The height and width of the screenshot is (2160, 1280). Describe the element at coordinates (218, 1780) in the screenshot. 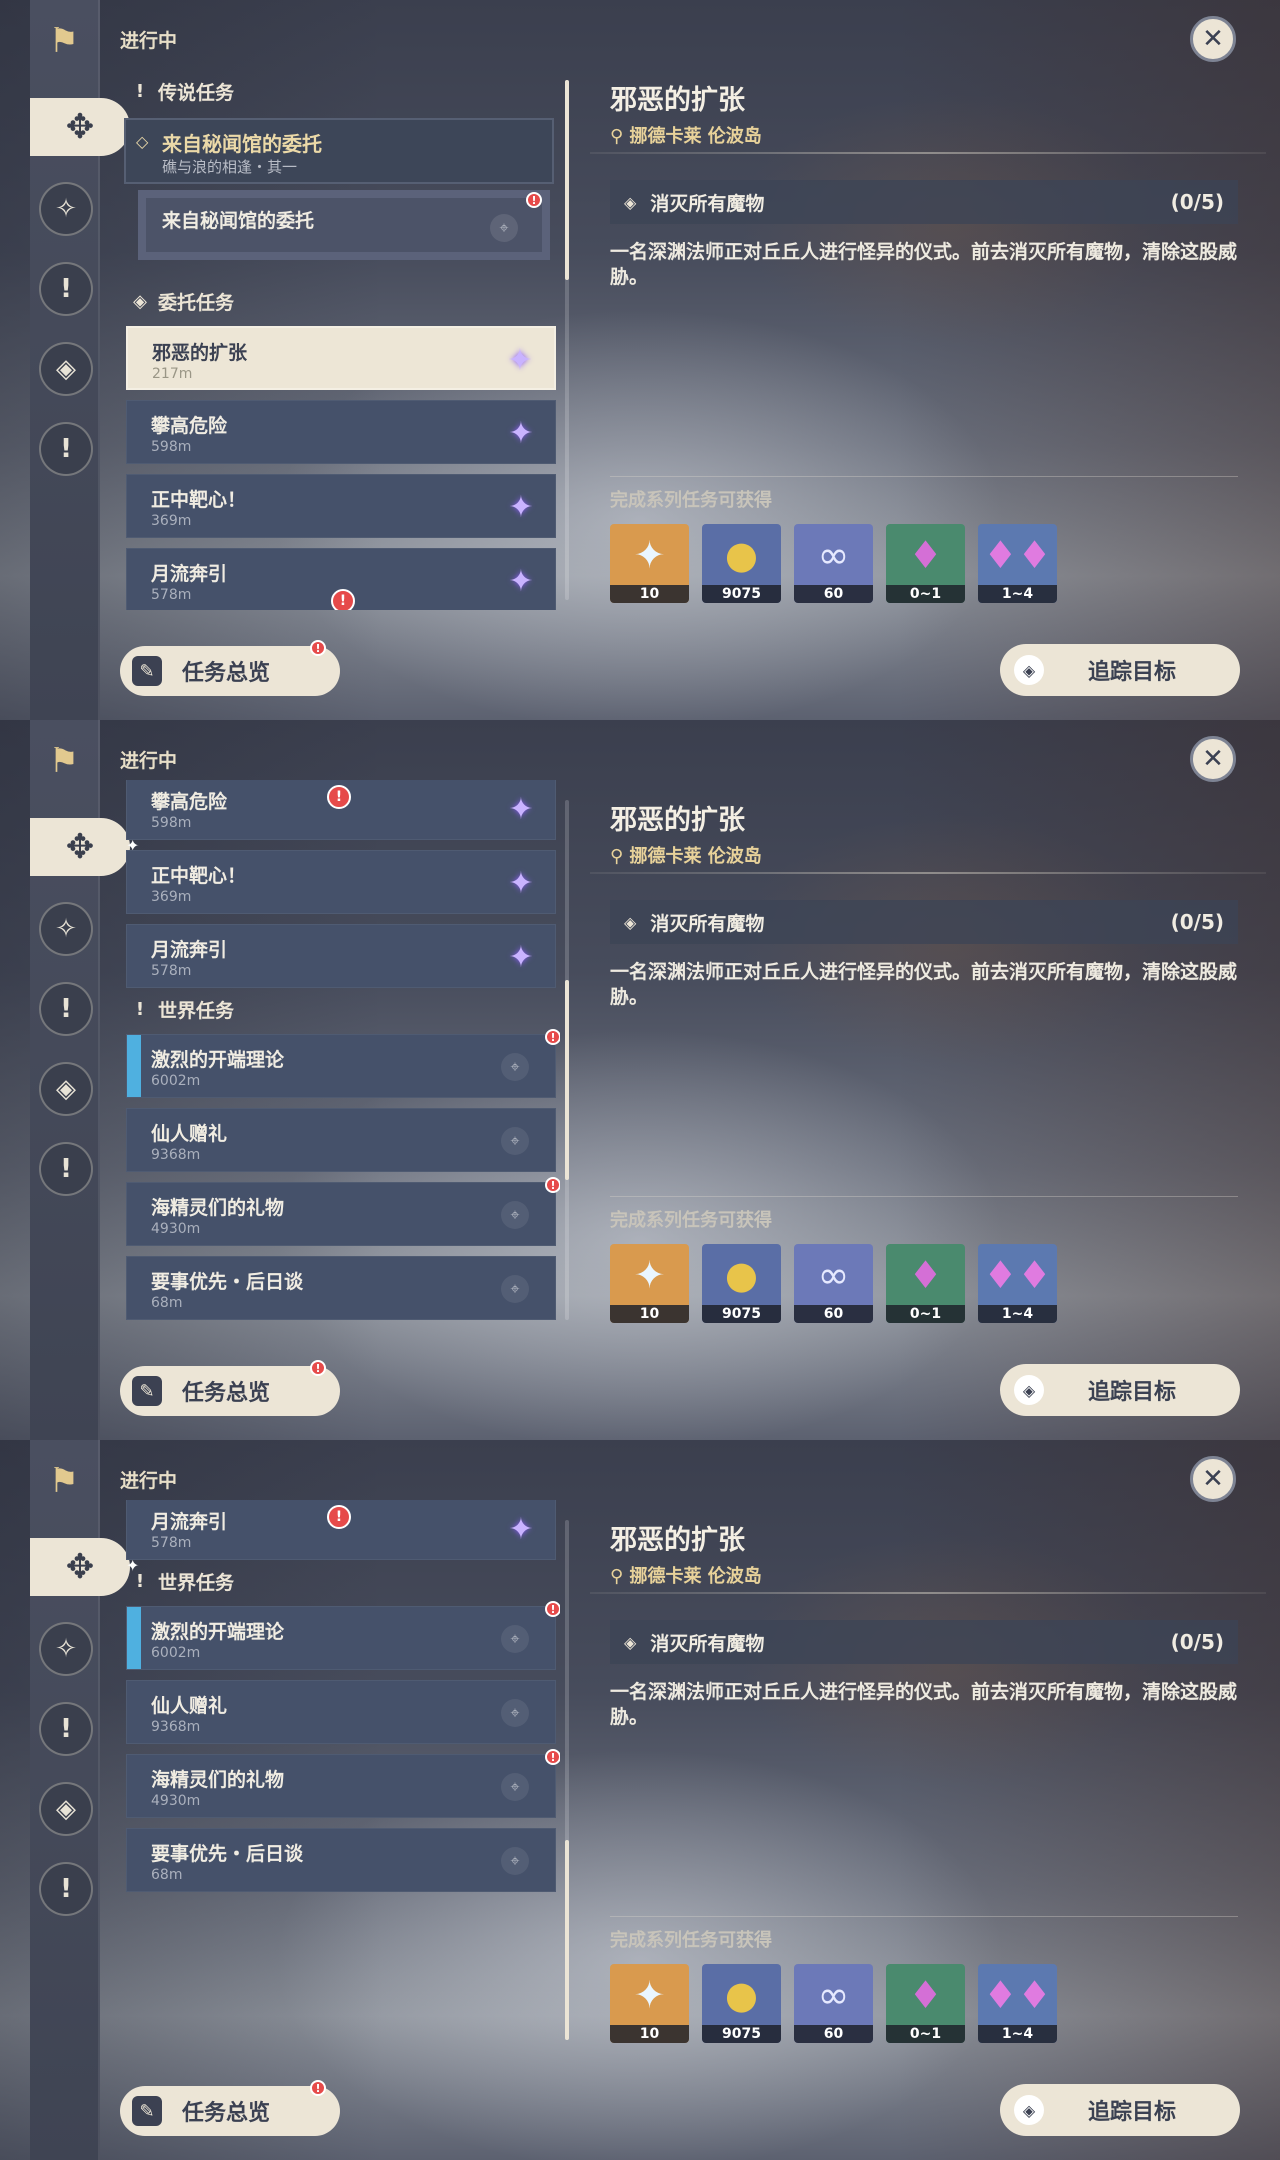

I see `quest-title: 海精灵们的礼物` at that location.